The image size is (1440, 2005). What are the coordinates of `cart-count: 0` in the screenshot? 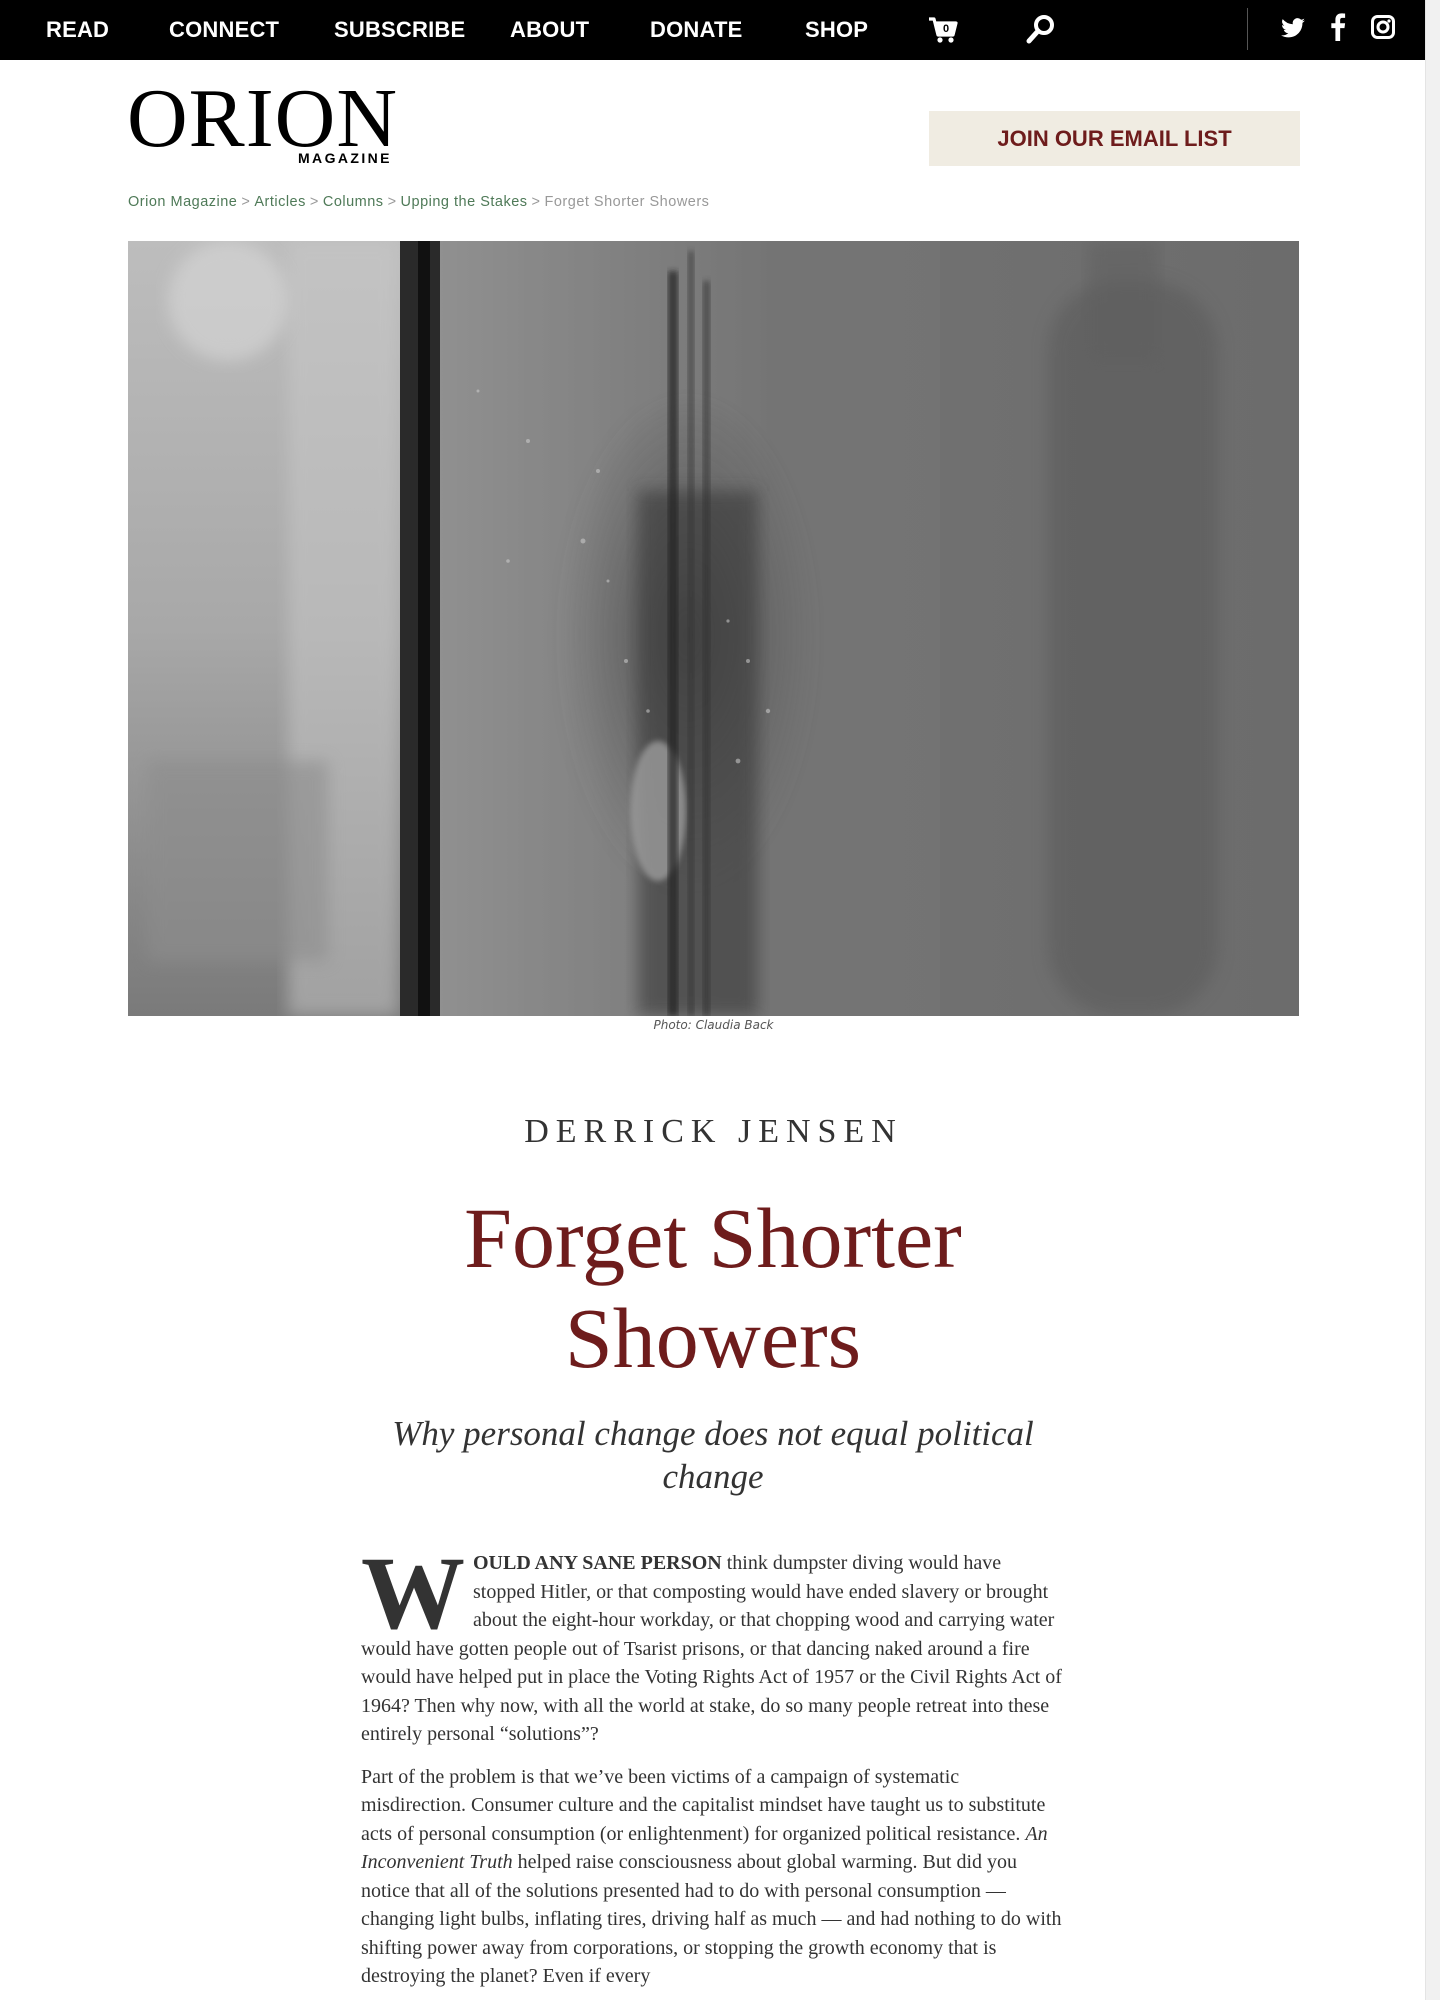 It's located at (946, 29).